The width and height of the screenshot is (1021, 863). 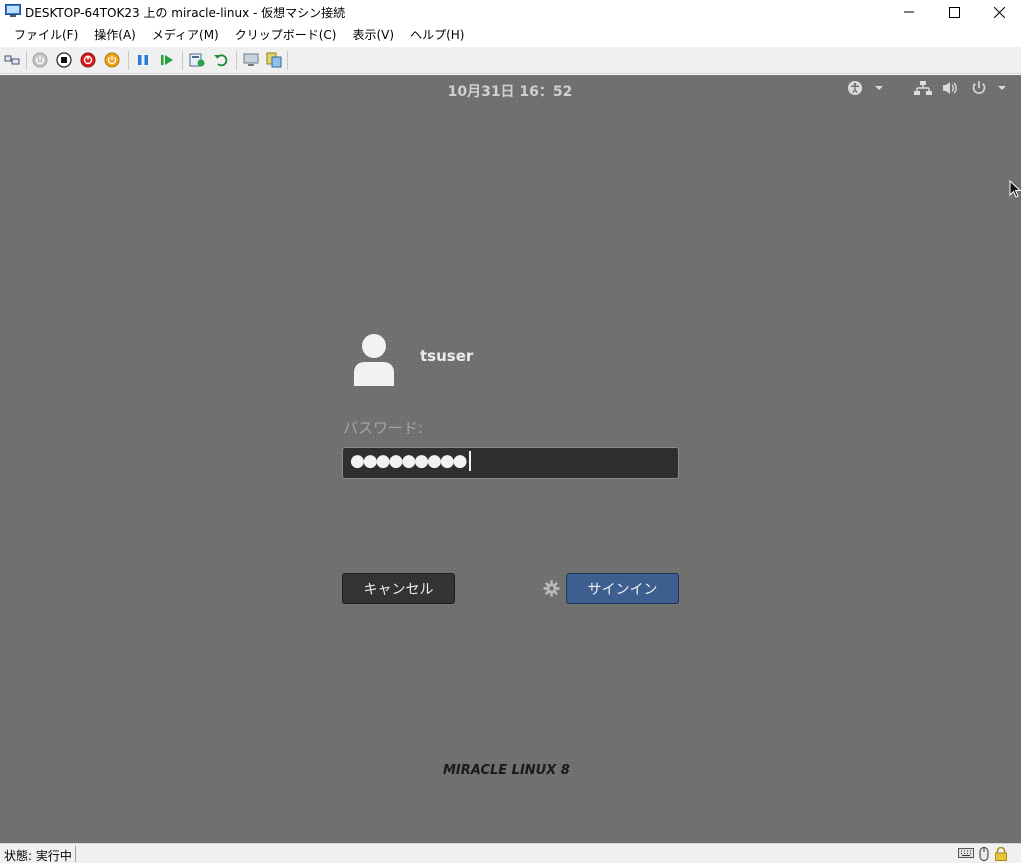 I want to click on maximize-button, so click(x=954, y=12).